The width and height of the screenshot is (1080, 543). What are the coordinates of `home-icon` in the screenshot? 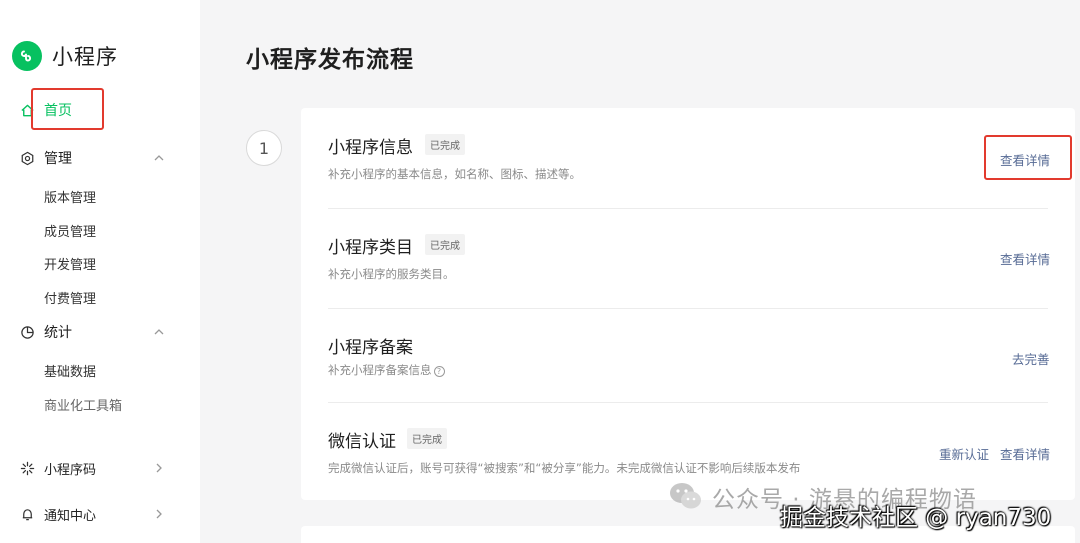 It's located at (27, 110).